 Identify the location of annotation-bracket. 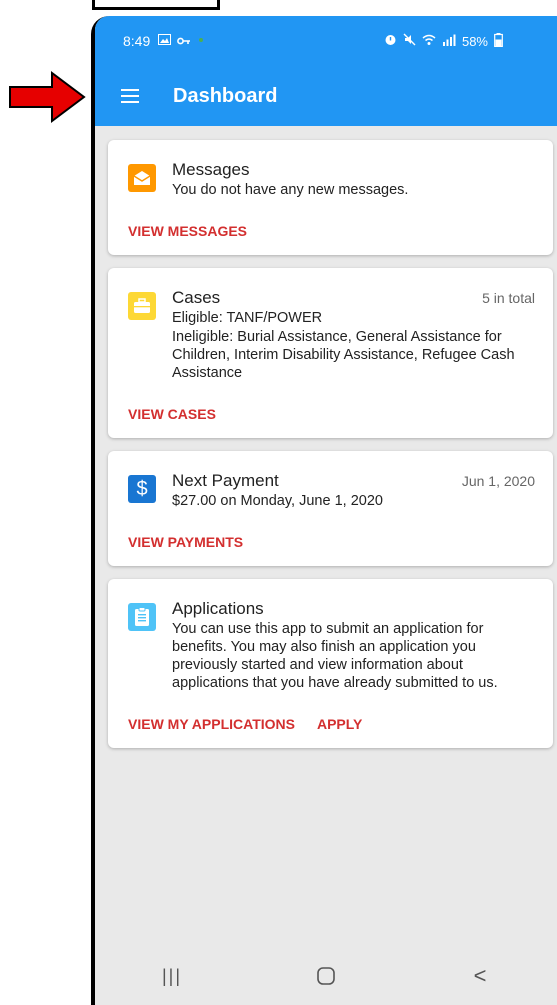
(156, 5).